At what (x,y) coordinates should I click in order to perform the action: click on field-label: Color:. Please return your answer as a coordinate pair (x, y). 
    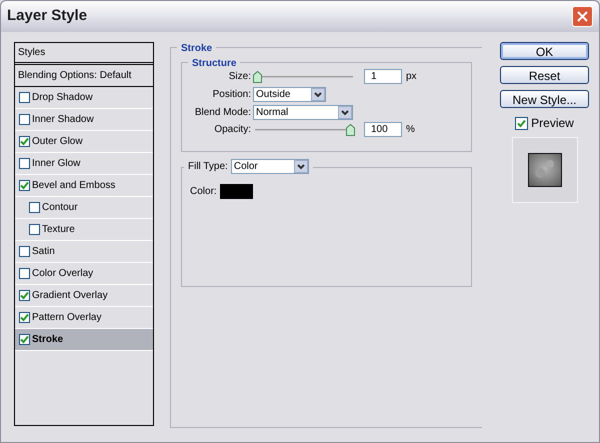
    Looking at the image, I should click on (203, 192).